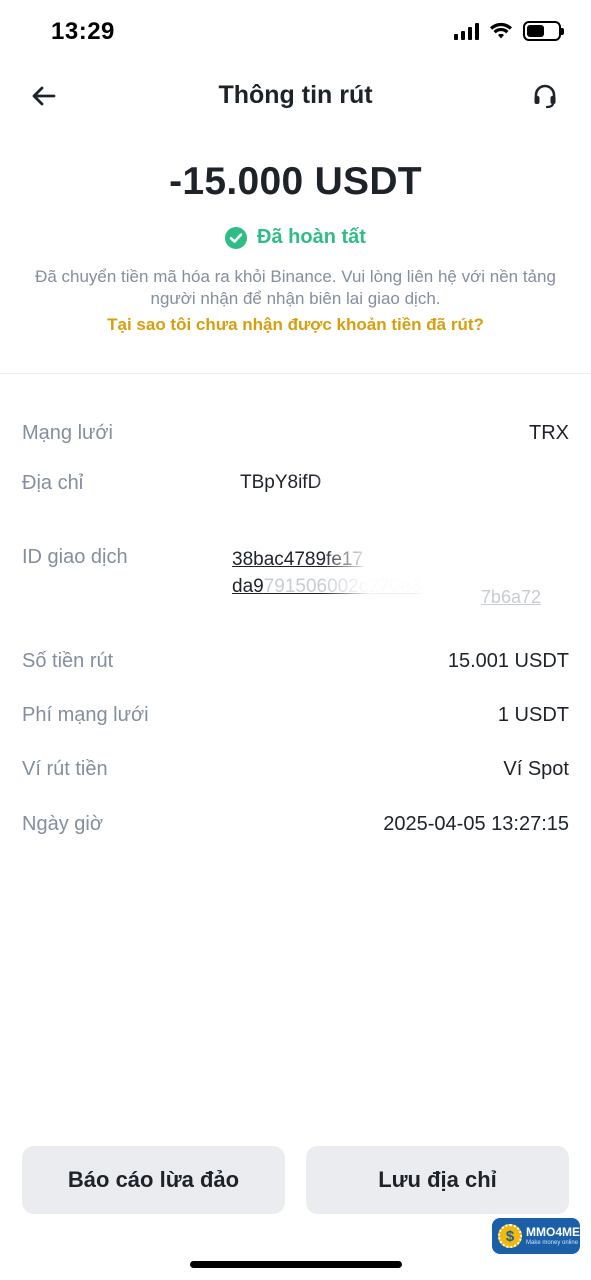  What do you see at coordinates (501, 30) in the screenshot?
I see `wifi-icon` at bounding box center [501, 30].